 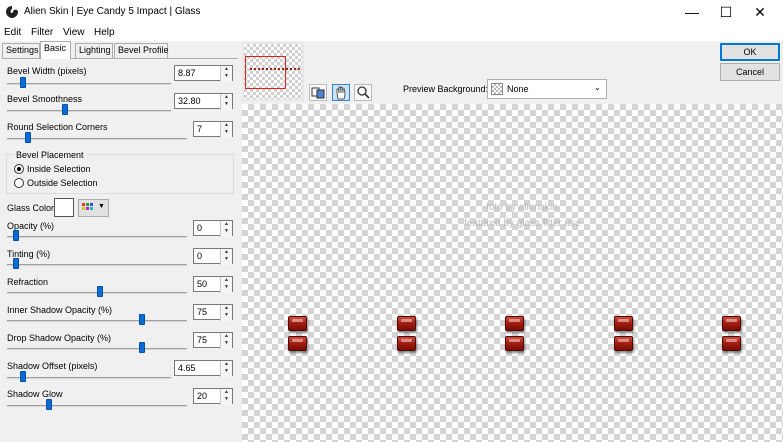 What do you see at coordinates (16, 263) in the screenshot?
I see `tinting-slider` at bounding box center [16, 263].